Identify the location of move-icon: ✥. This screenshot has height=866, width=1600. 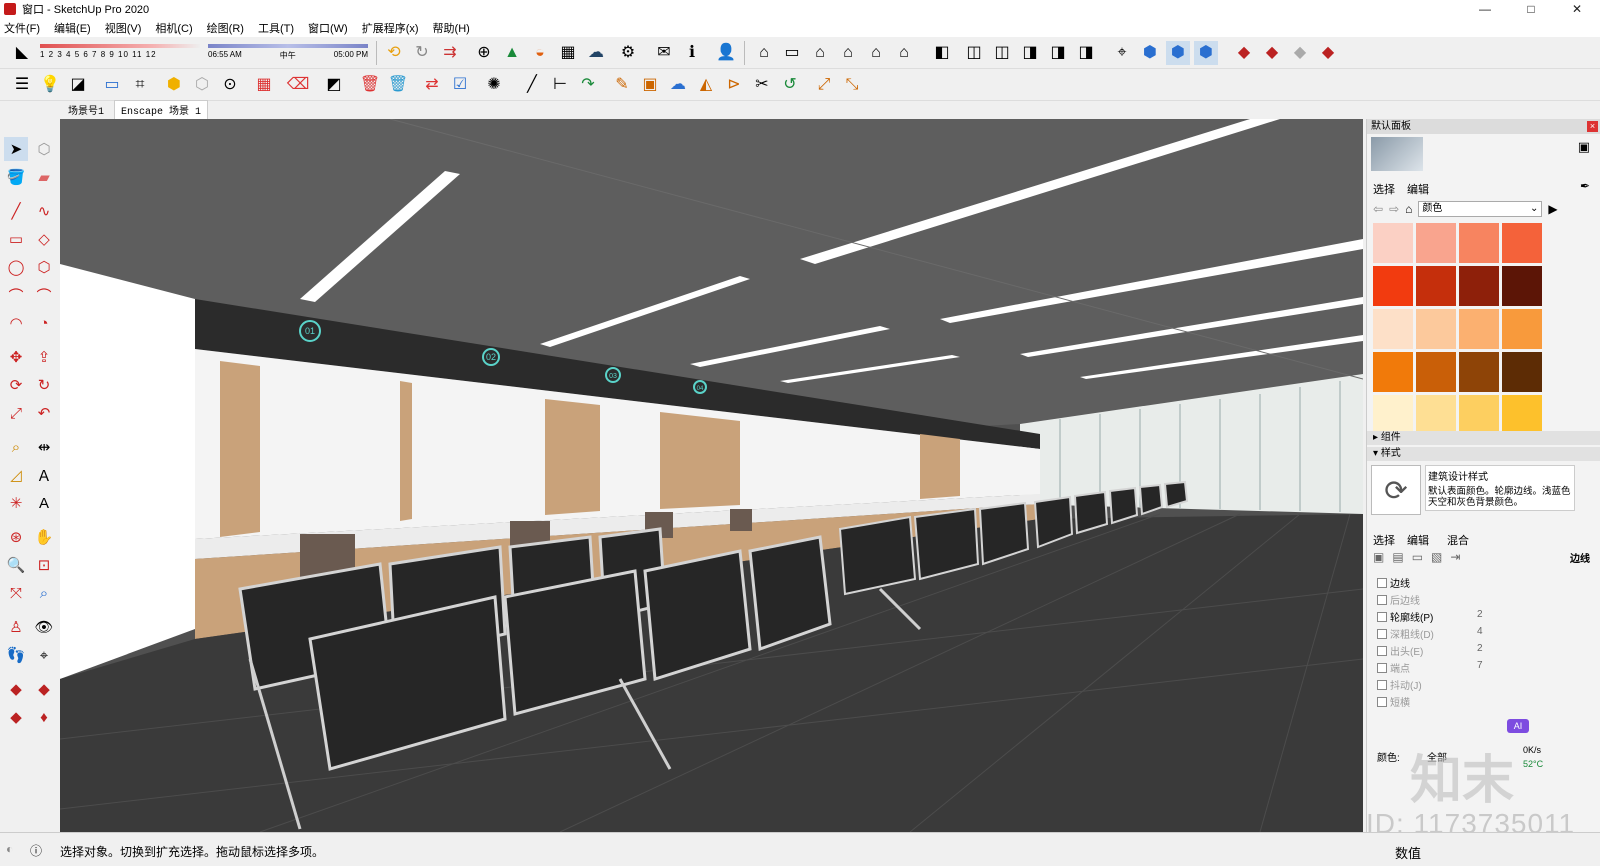
(16, 357).